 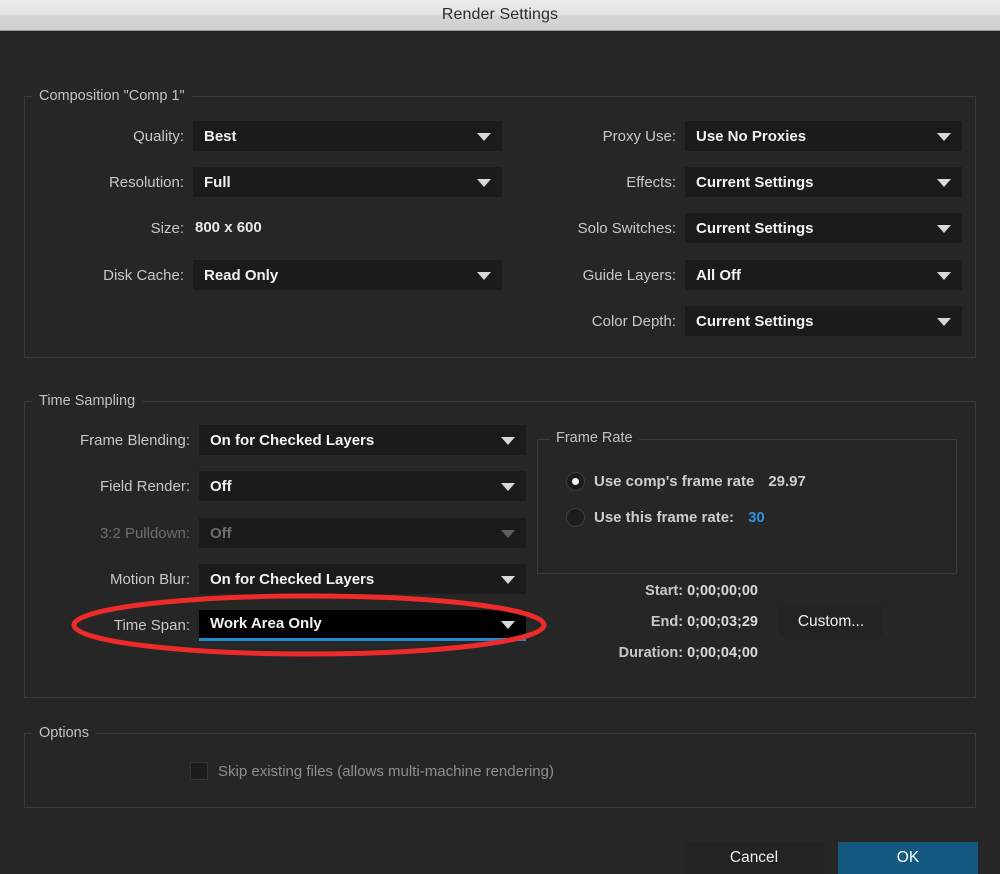 What do you see at coordinates (292, 579) in the screenshot?
I see `motion-blur-value: On for Checked Layers` at bounding box center [292, 579].